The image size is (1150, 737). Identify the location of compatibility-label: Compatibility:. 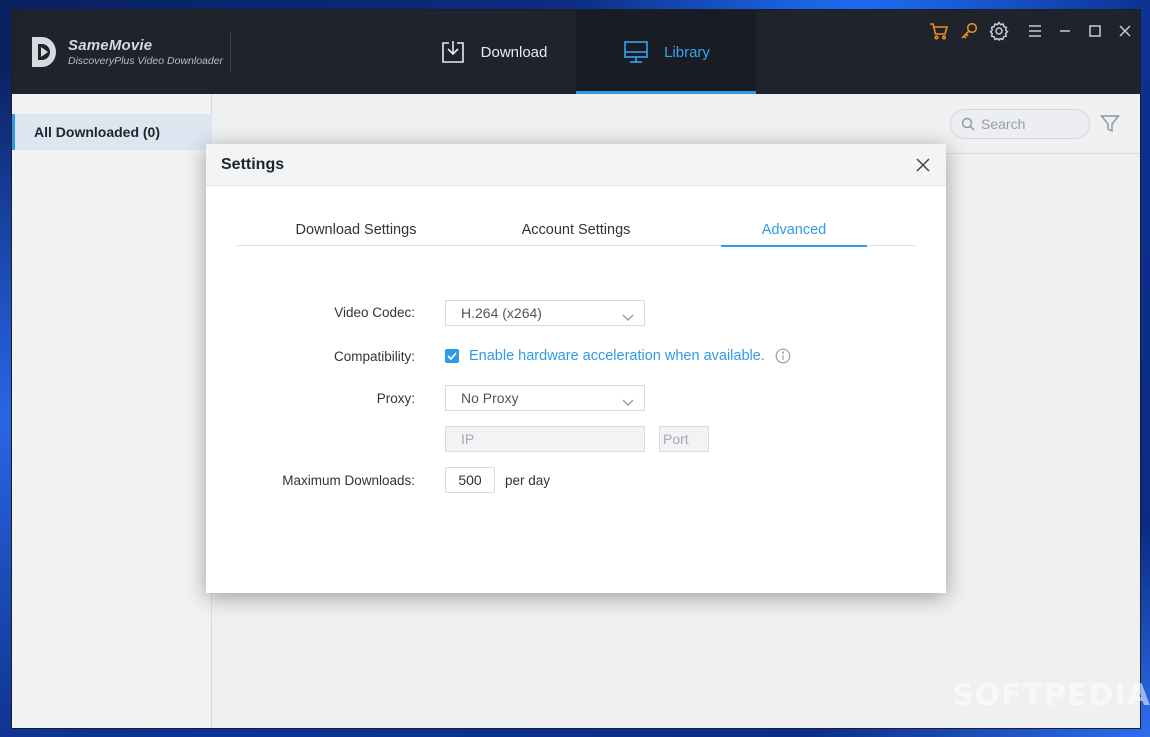
(374, 356).